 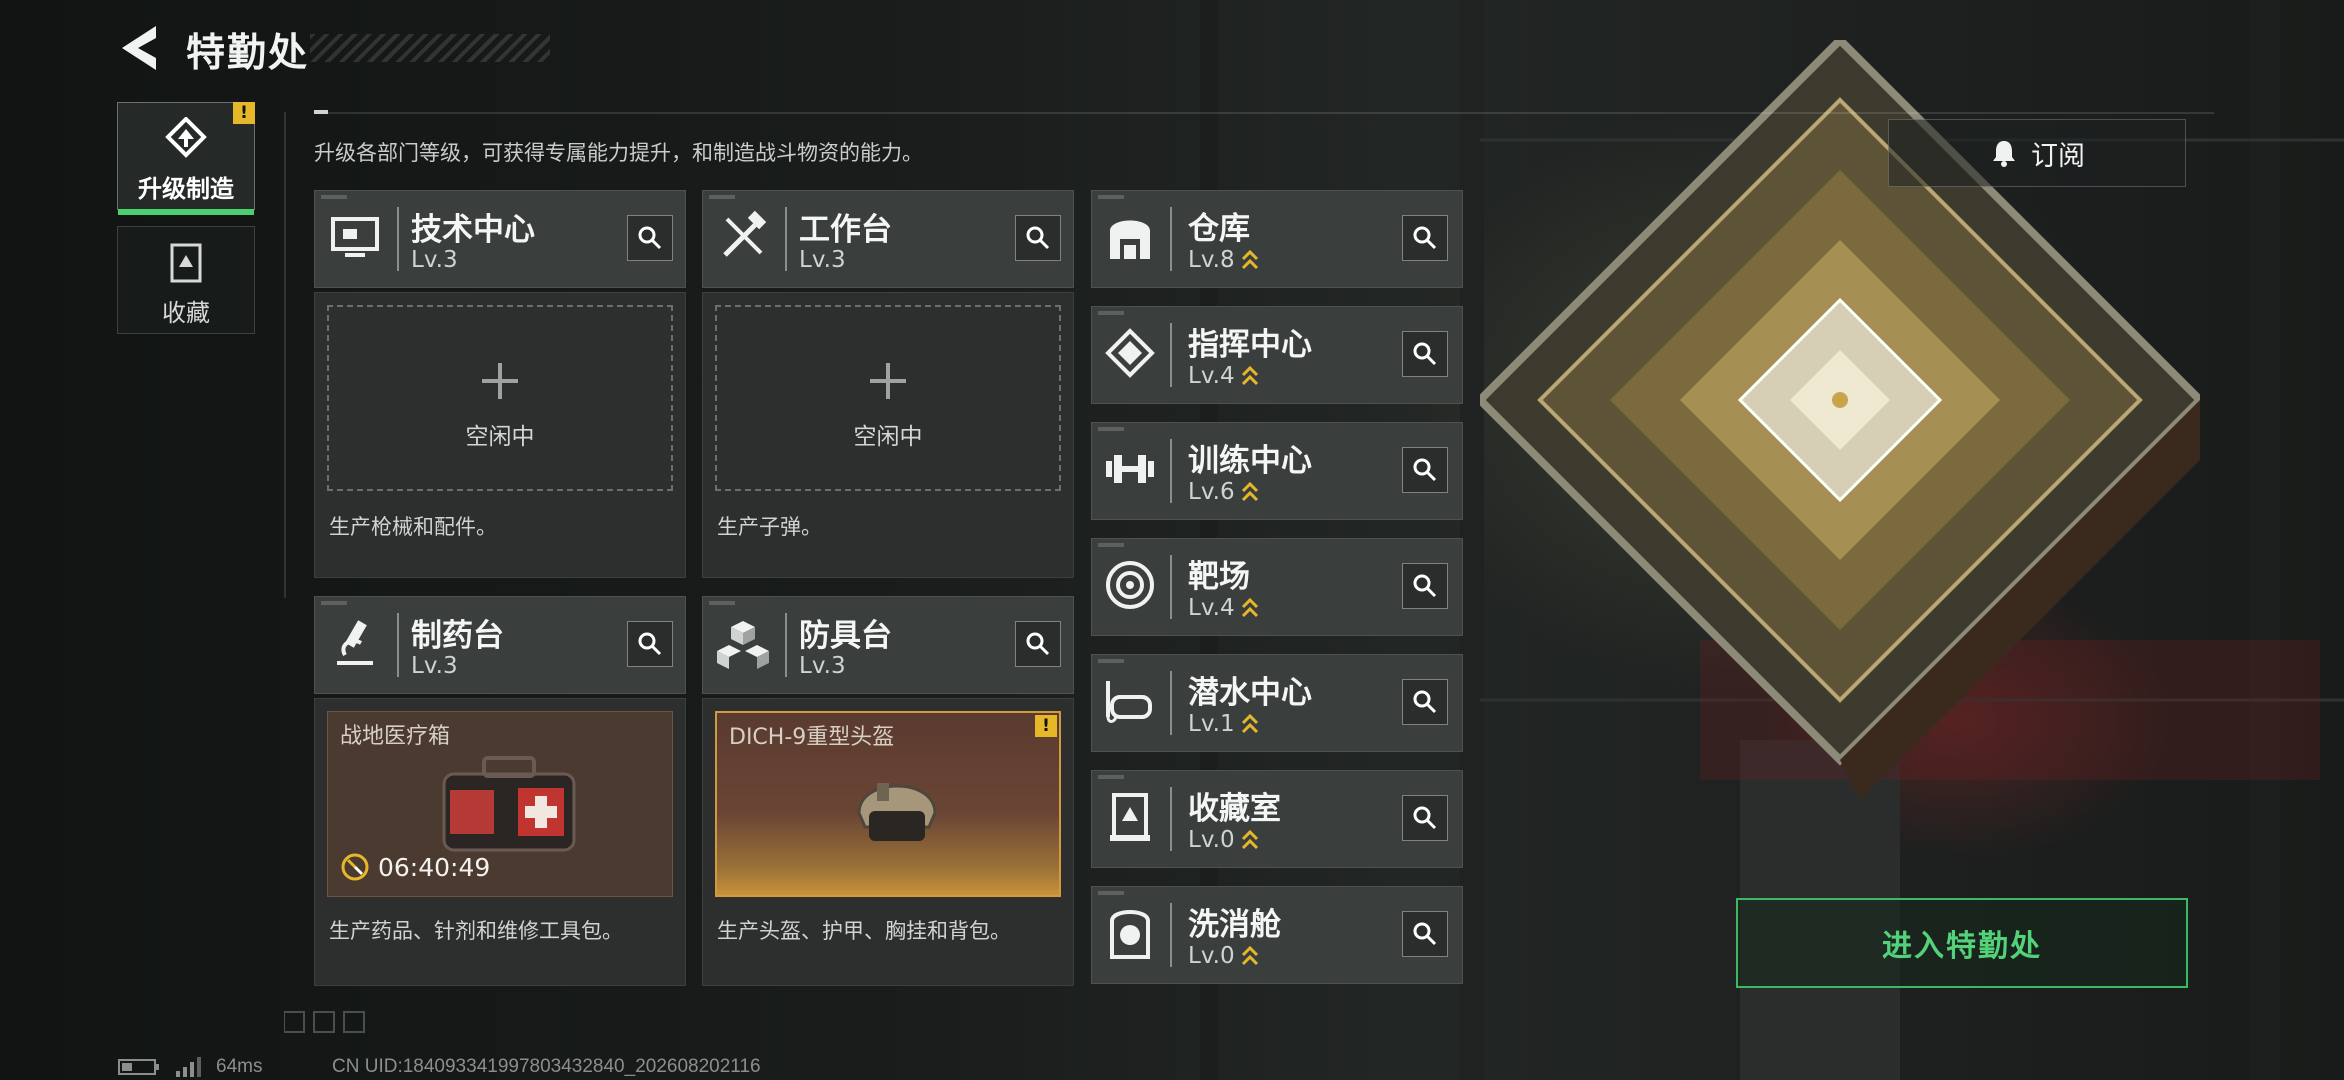 I want to click on station-workbench: 工作台 Lv.3, so click(x=888, y=239).